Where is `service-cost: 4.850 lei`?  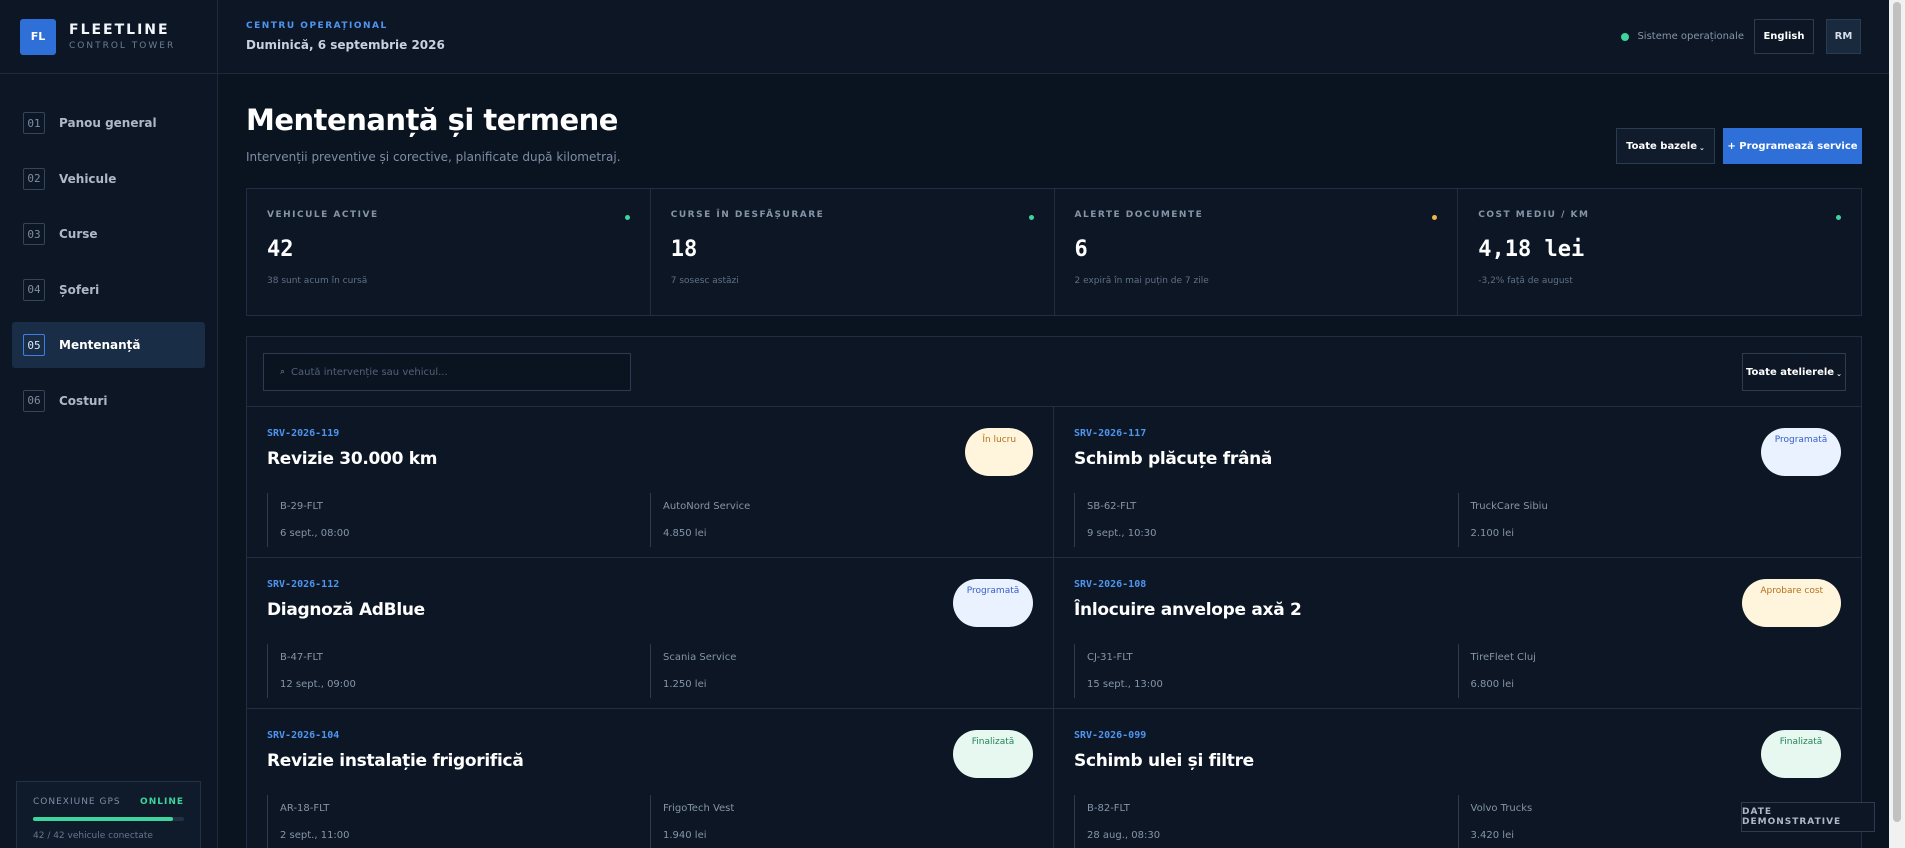
service-cost: 4.850 lei is located at coordinates (841, 533).